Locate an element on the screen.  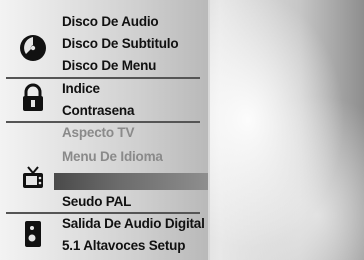
padlock-icon is located at coordinates (33, 98).